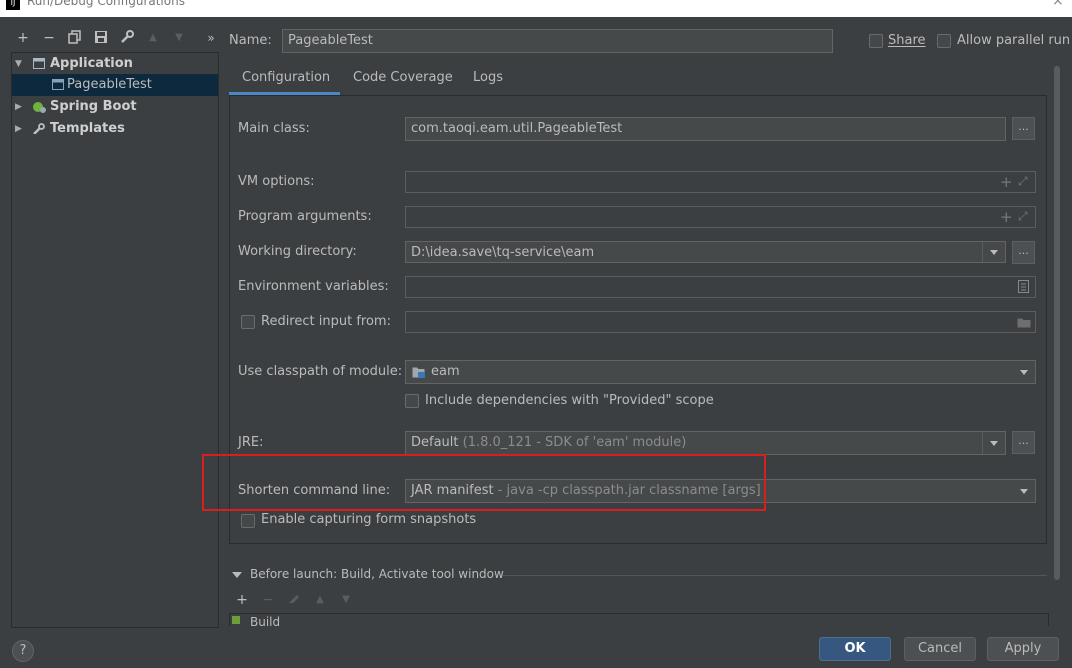 The height and width of the screenshot is (668, 1072). Describe the element at coordinates (855, 649) in the screenshot. I see `ok-button: OK` at that location.